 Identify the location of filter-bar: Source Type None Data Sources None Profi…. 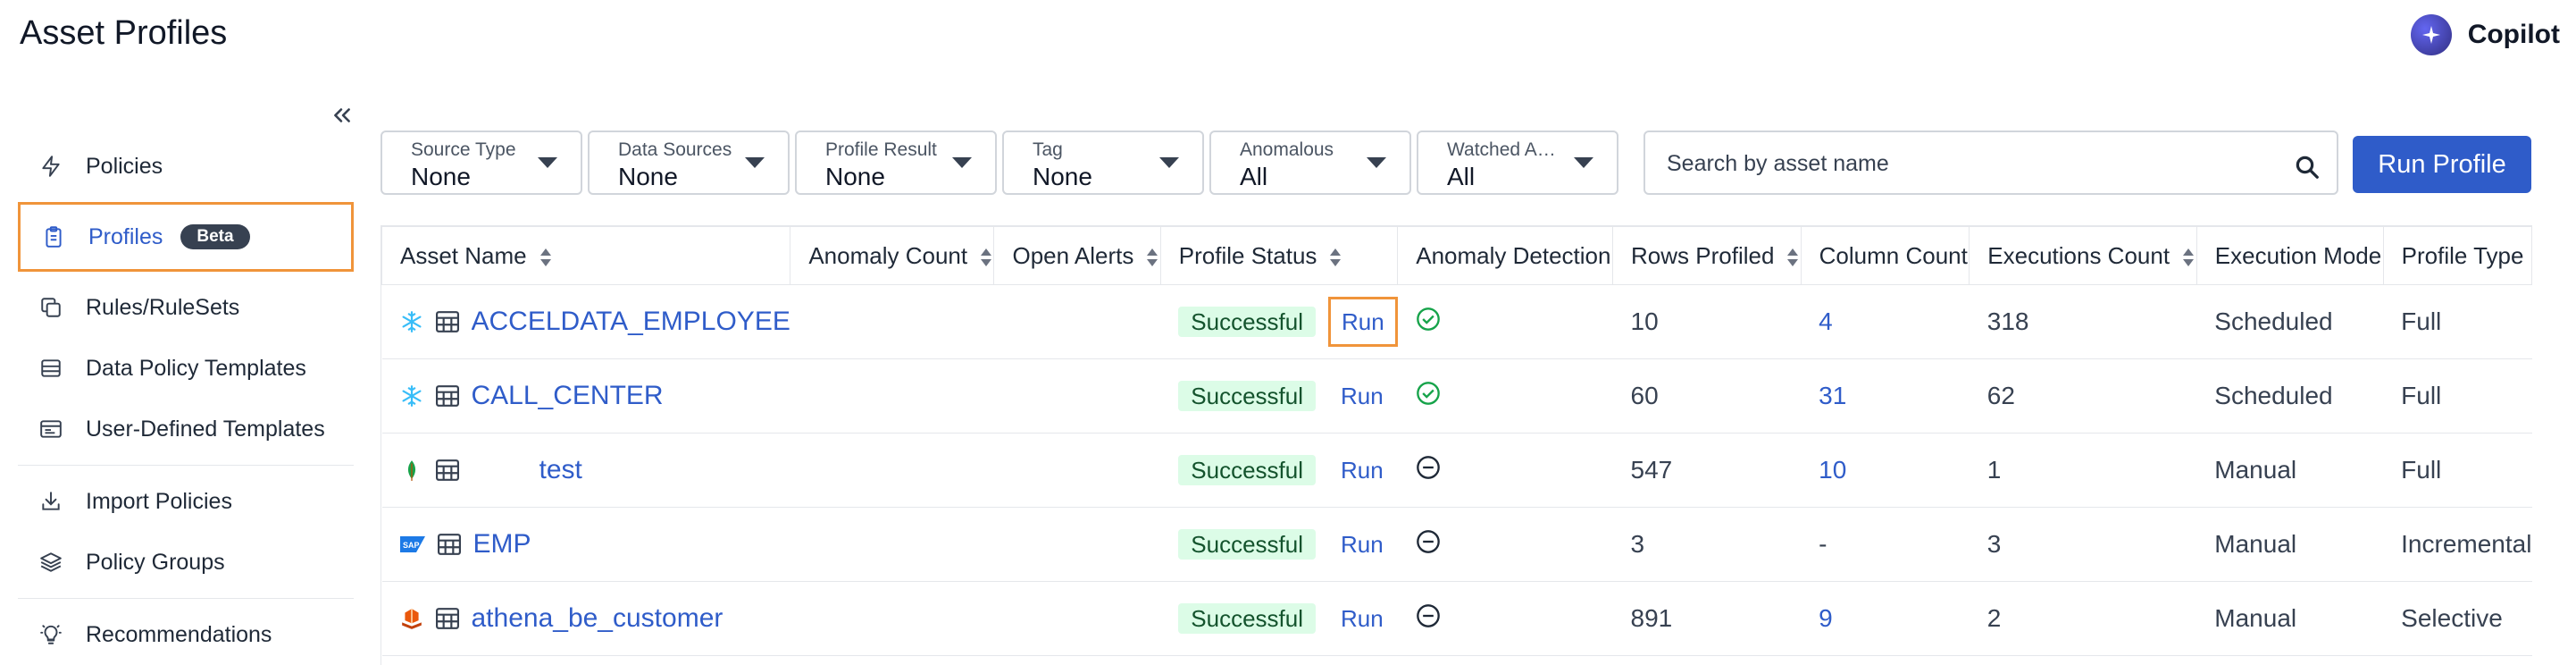
(1000, 162).